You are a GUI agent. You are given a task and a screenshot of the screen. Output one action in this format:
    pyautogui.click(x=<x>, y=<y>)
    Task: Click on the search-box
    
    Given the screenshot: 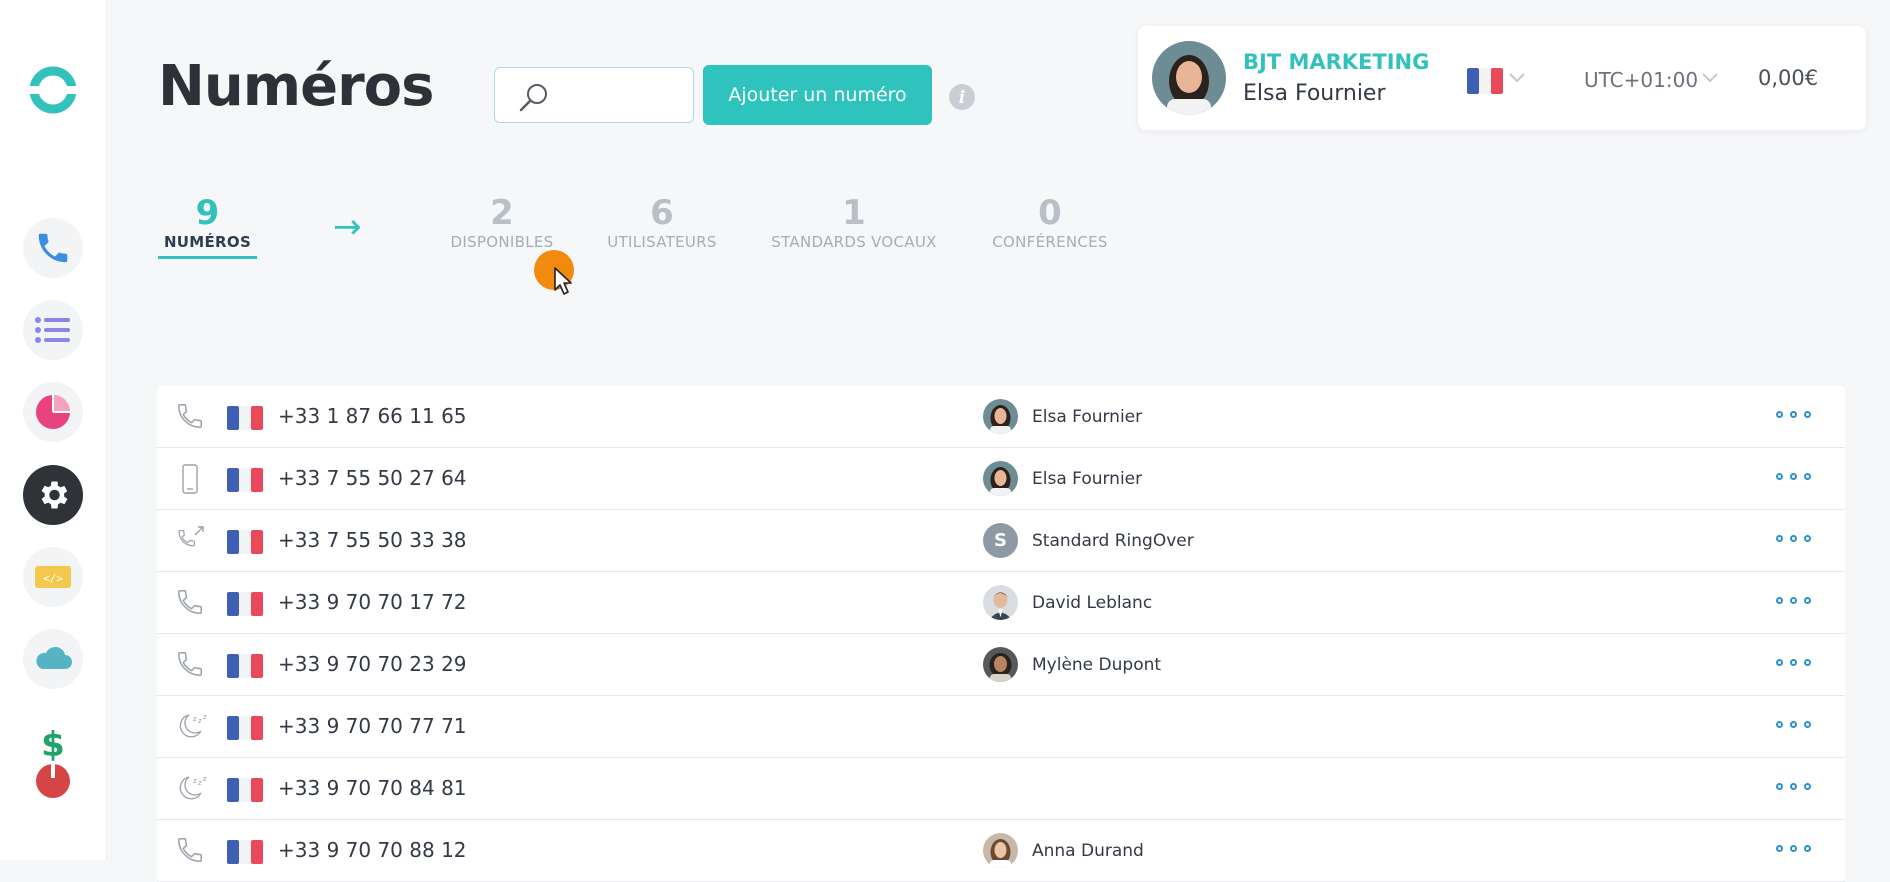 What is the action you would take?
    pyautogui.click(x=594, y=95)
    